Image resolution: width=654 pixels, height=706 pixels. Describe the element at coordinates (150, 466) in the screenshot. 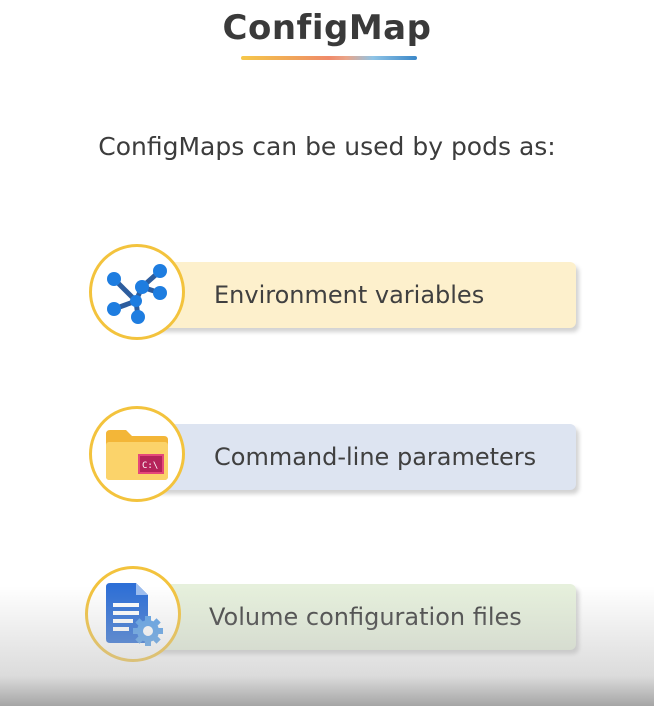

I see `svg-text: C:\` at that location.